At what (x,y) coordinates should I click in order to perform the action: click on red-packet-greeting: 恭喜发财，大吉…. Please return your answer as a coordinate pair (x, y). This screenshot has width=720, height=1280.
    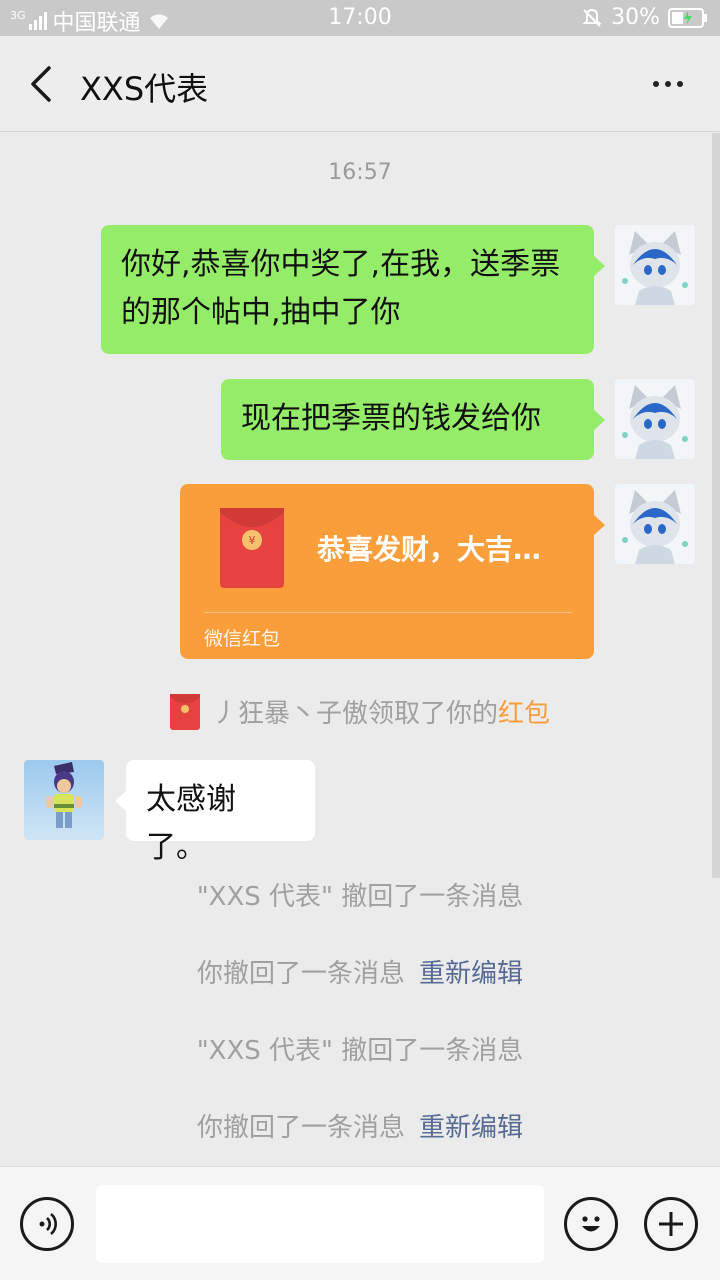
    Looking at the image, I should click on (429, 549).